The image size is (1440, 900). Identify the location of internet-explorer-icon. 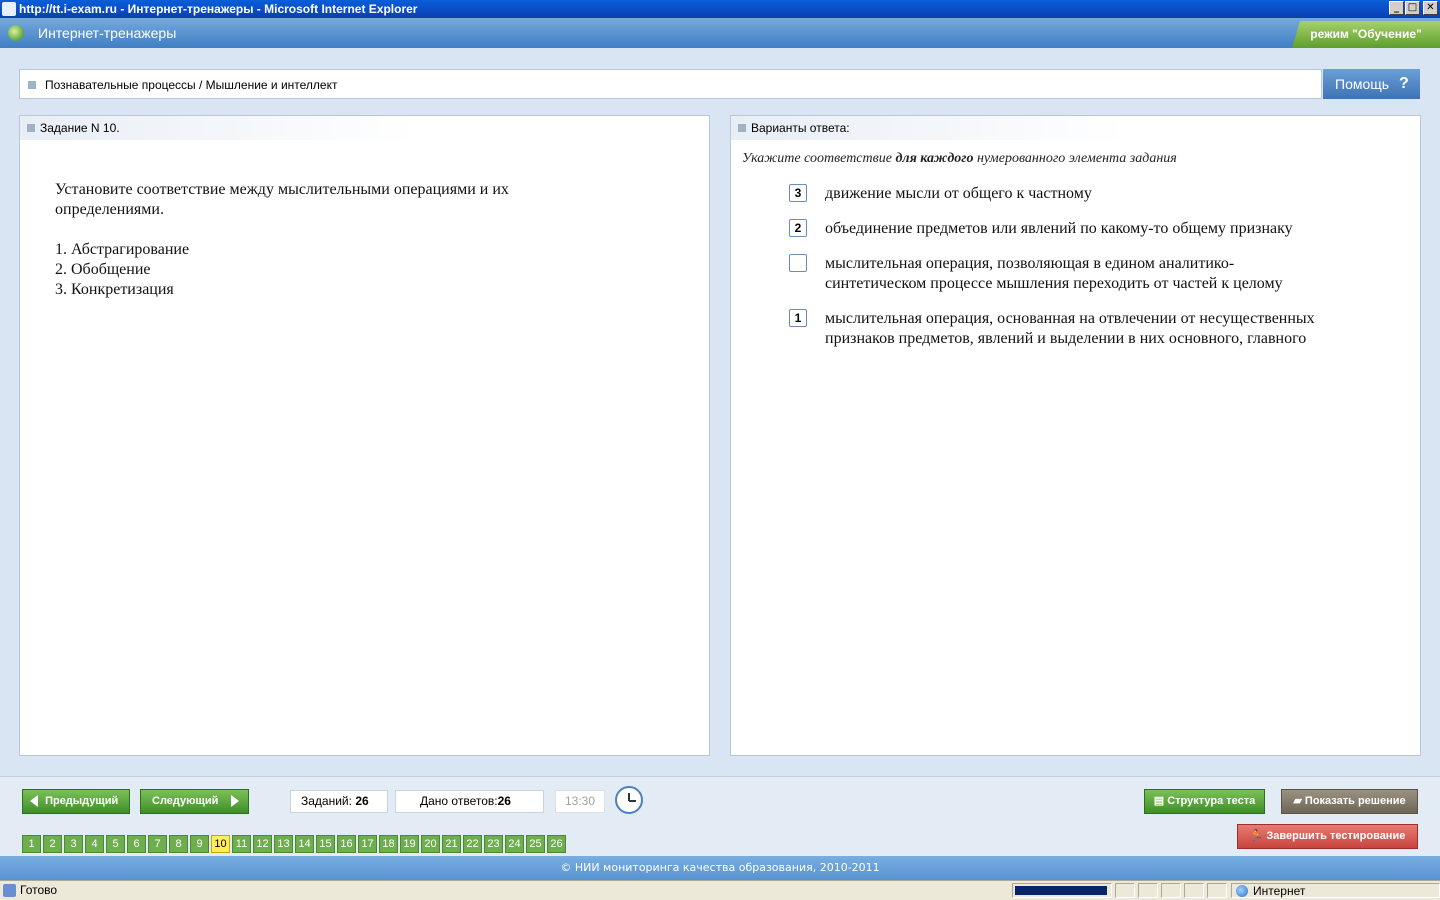
(9, 9).